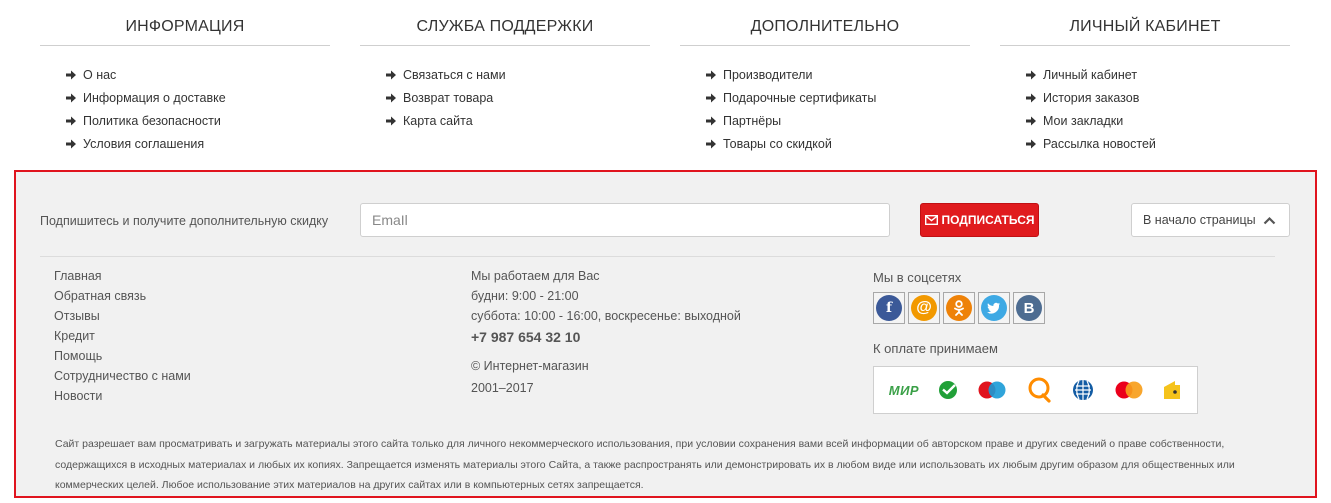  What do you see at coordinates (838, 120) in the screenshot?
I see `nav-link-partners: Партнёры` at bounding box center [838, 120].